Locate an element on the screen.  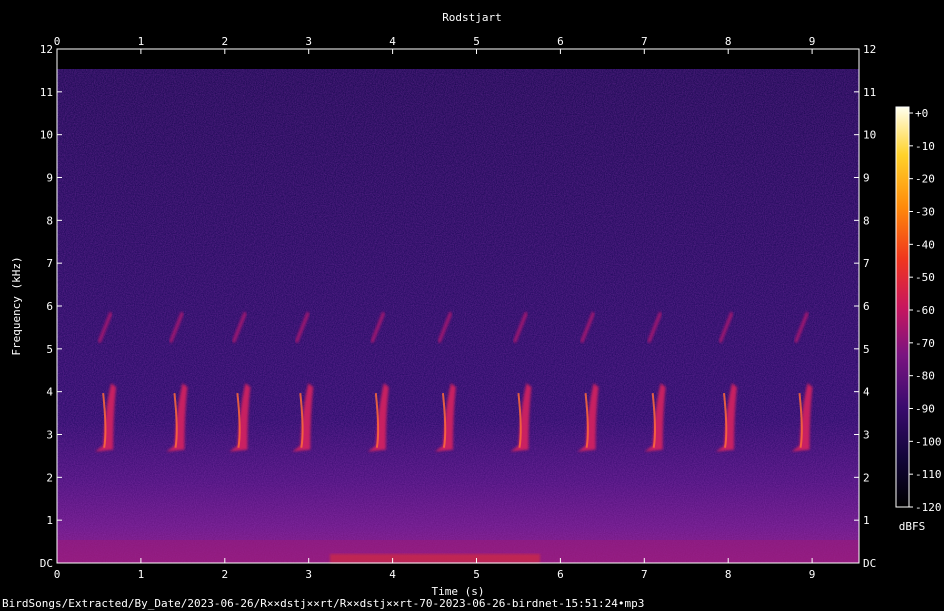
y-tick-label-right: 7 is located at coordinates (866, 263).